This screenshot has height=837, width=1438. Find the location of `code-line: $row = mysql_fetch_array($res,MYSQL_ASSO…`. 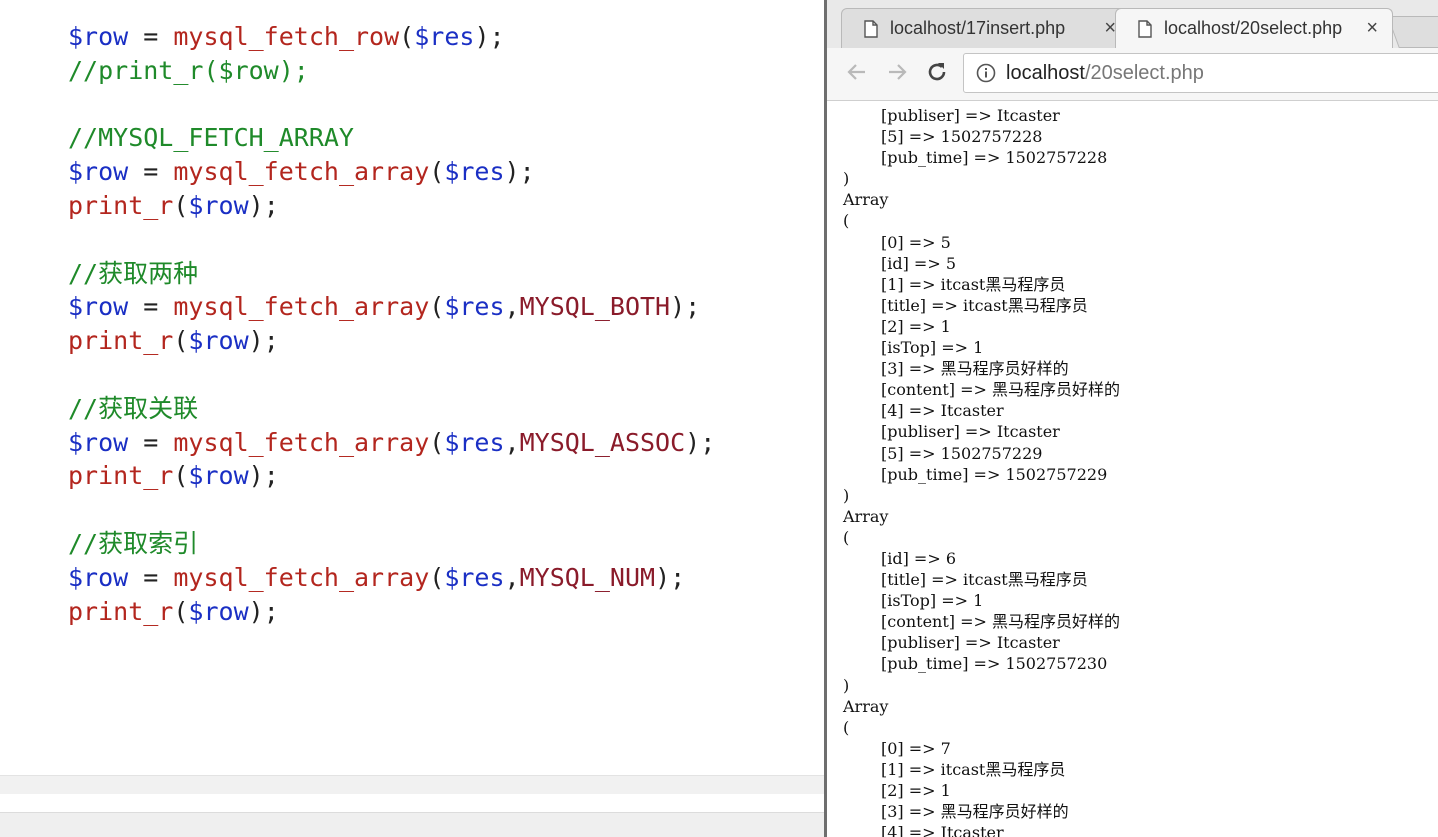

code-line: $row = mysql_fetch_array($res,MYSQL_ASSO… is located at coordinates (391, 443).